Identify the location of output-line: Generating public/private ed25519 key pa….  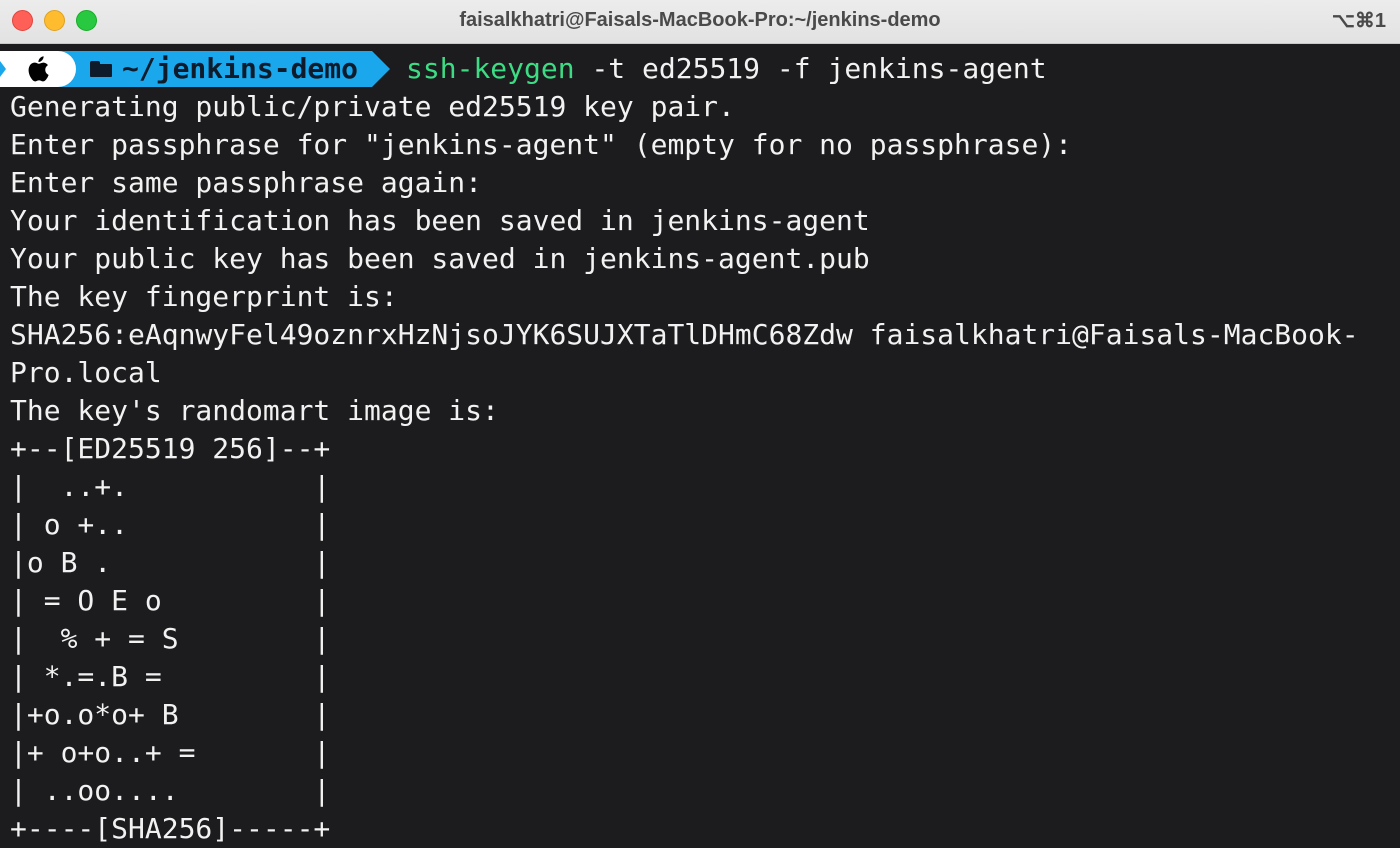
(372, 106).